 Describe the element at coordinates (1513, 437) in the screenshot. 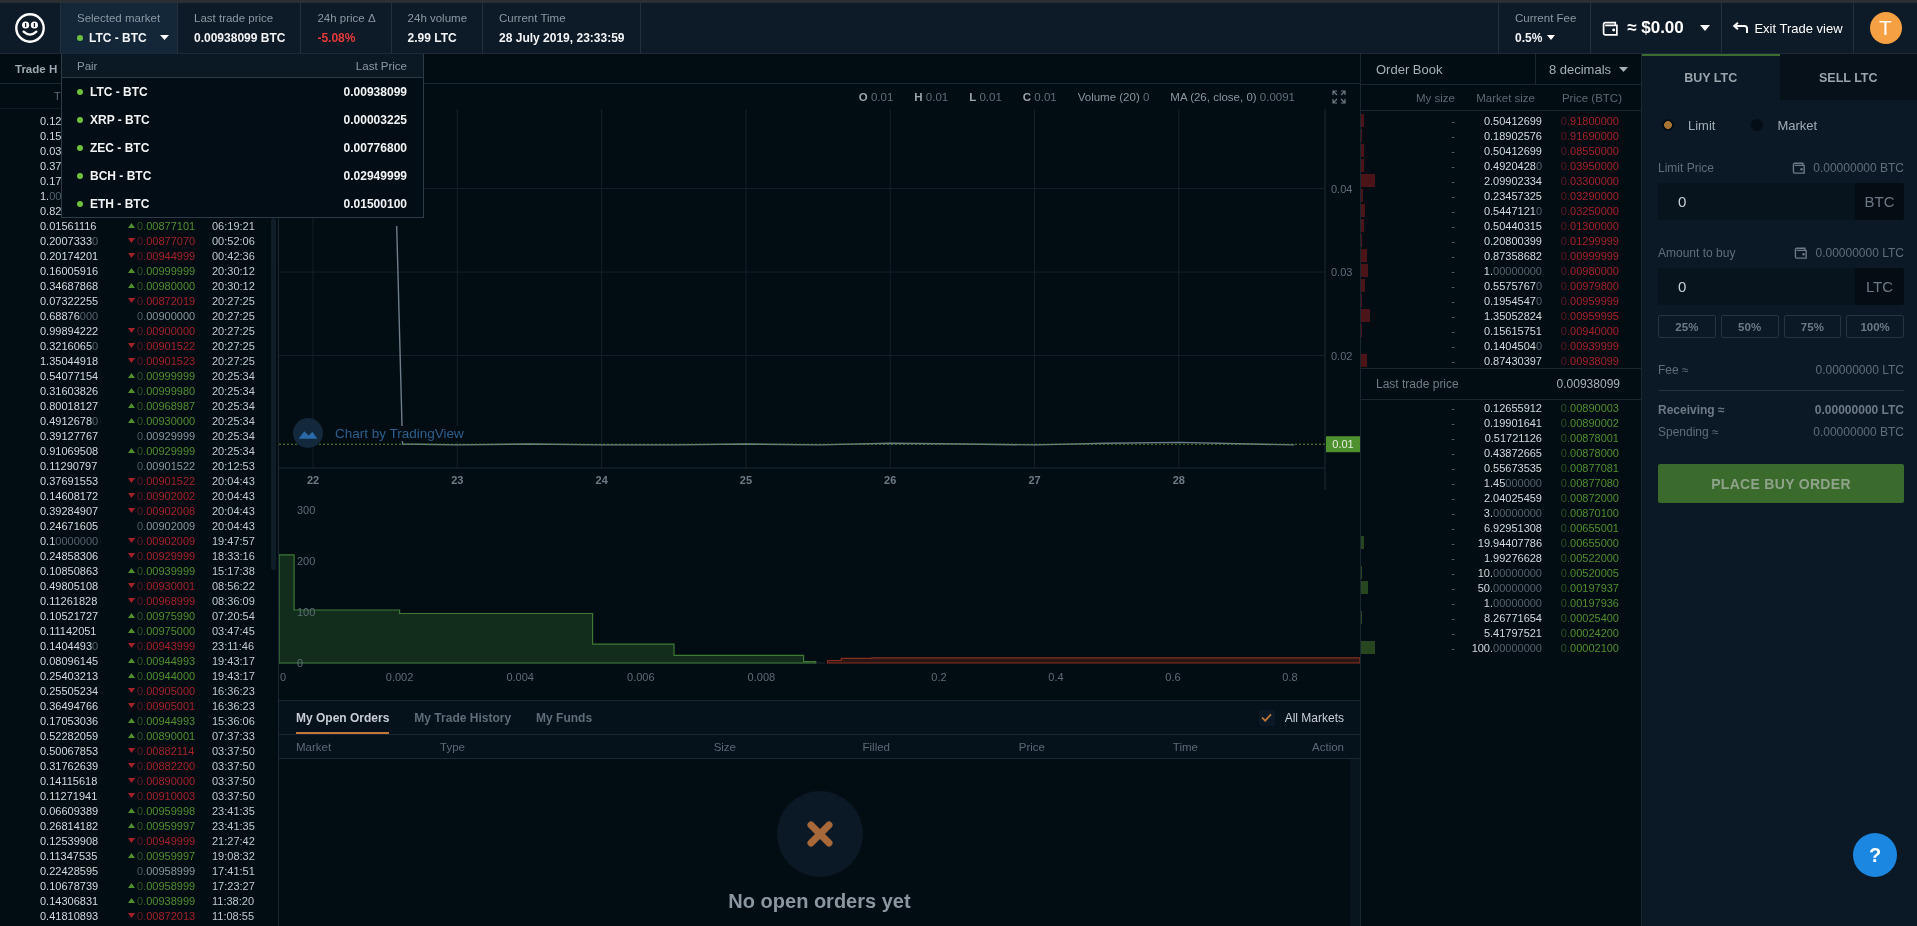

I see `market-size: 0.51721126` at that location.